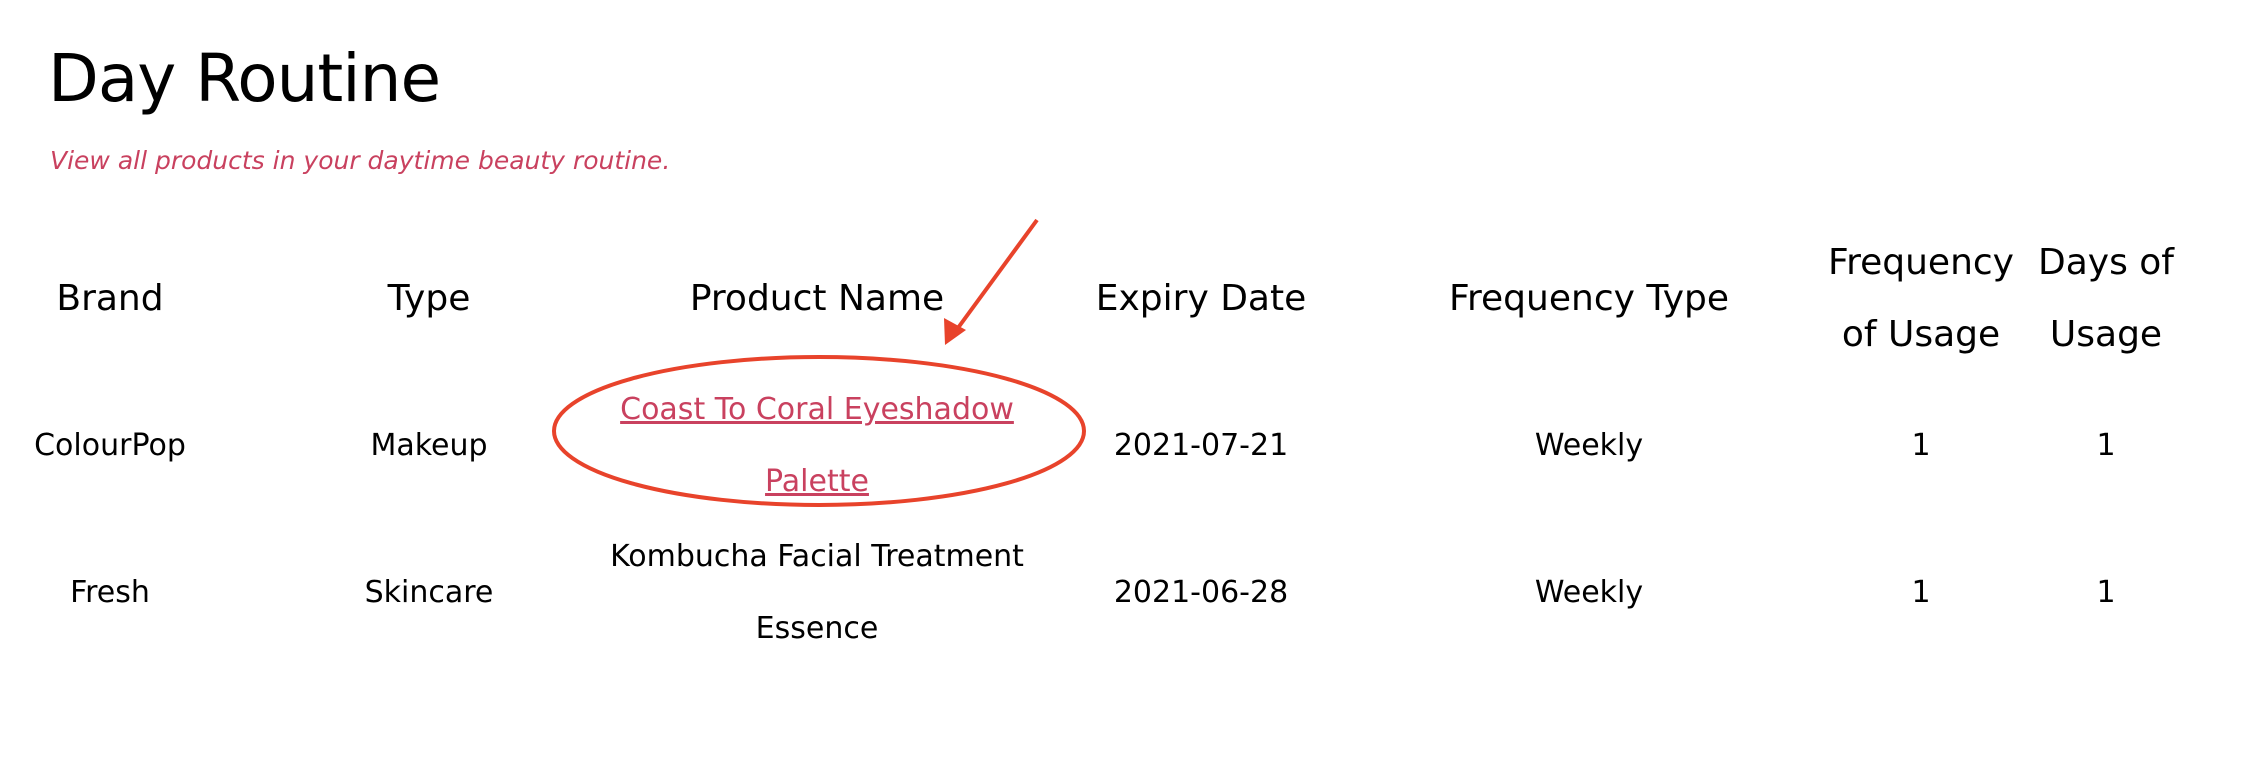 This screenshot has width=2242, height=762. Describe the element at coordinates (429, 445) in the screenshot. I see `cell-type: Makeup` at that location.